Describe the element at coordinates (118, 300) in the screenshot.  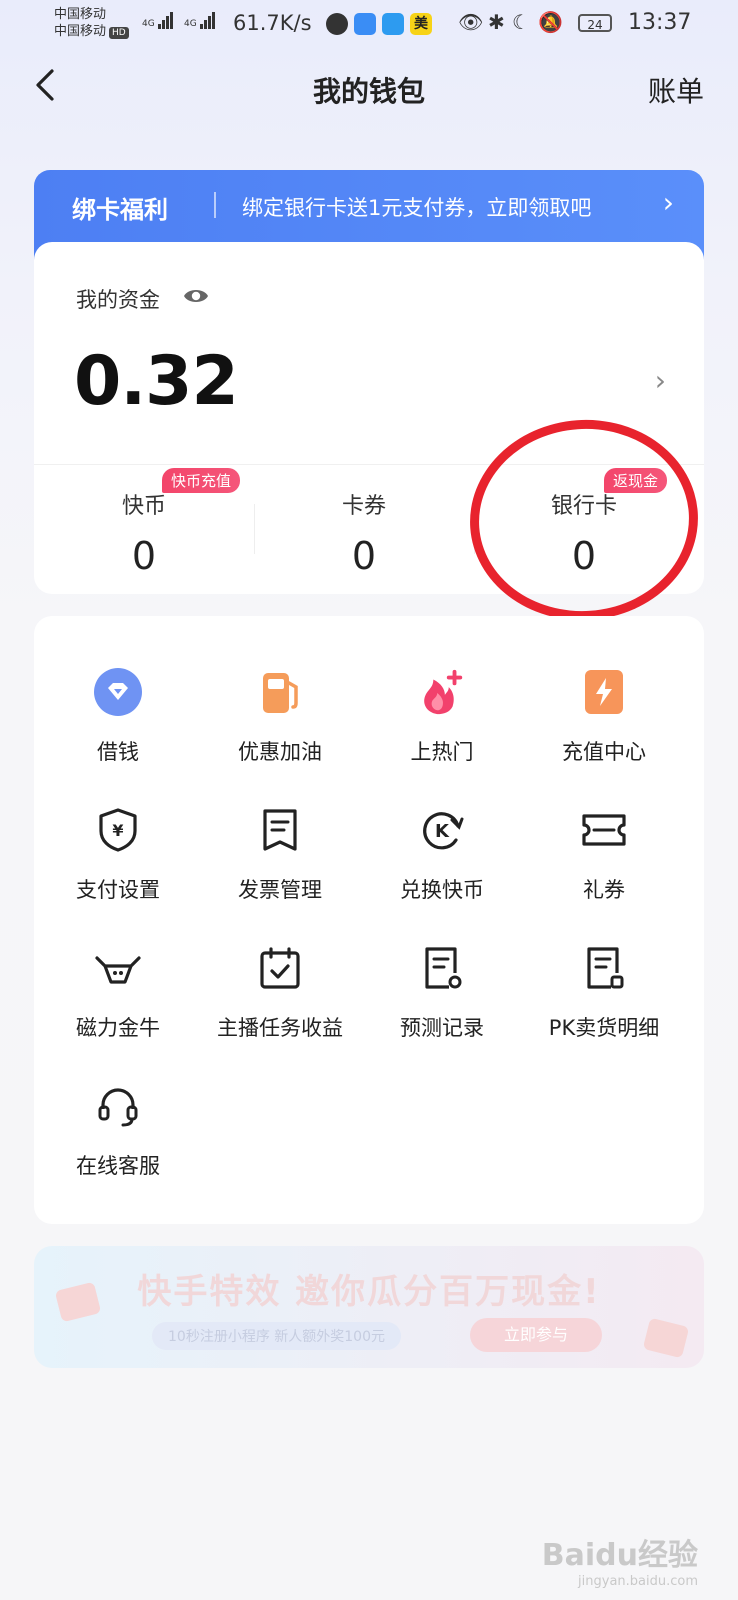
I see `funds-label: 我的资金` at that location.